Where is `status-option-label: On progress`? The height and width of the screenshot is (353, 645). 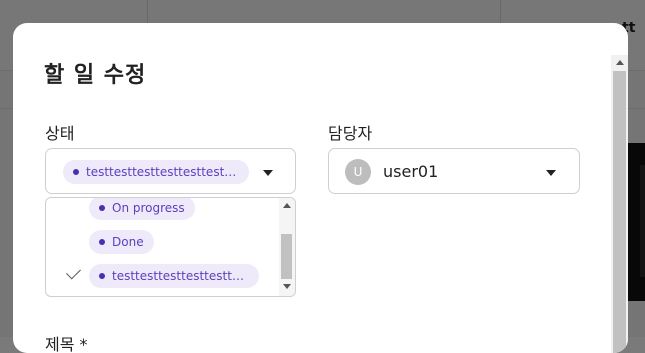
status-option-label: On progress is located at coordinates (148, 208).